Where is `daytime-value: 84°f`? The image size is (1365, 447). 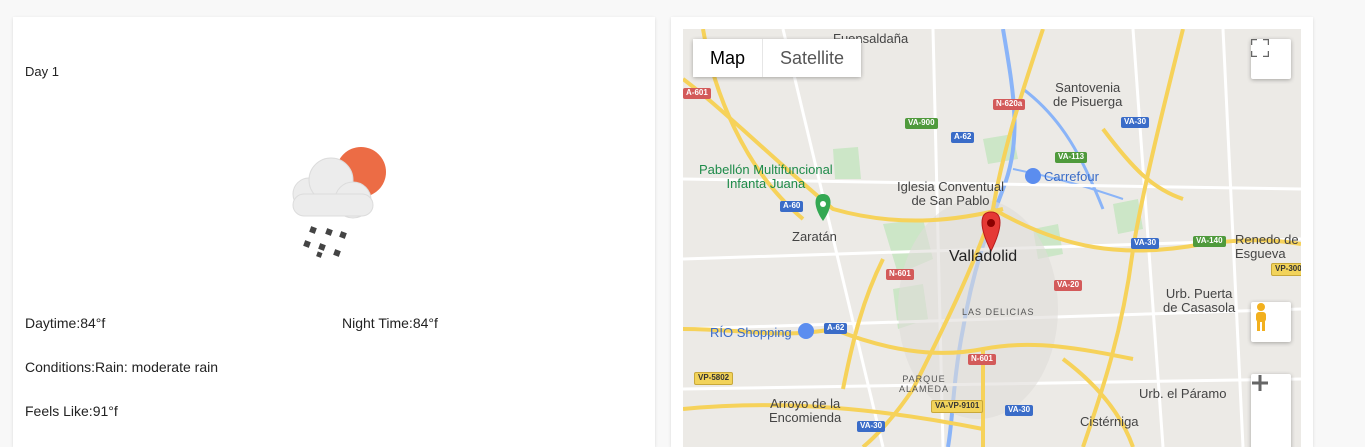 daytime-value: 84°f is located at coordinates (93, 323).